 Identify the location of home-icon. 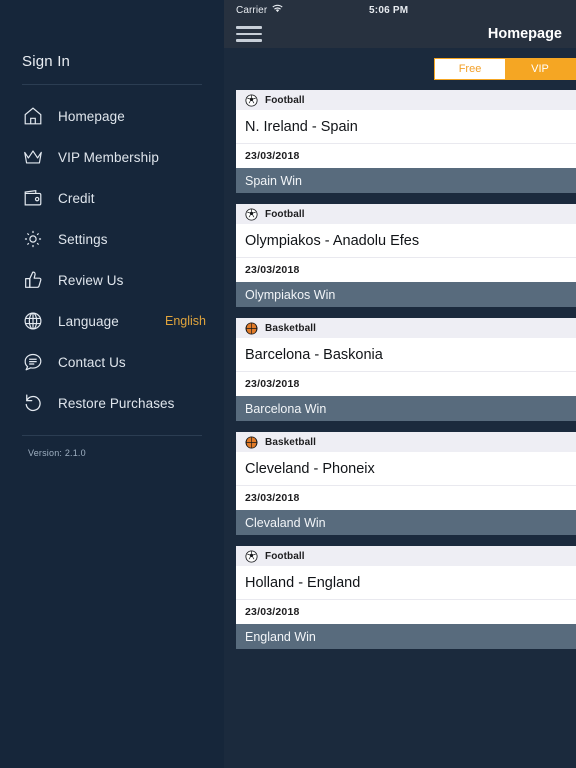
(33, 116).